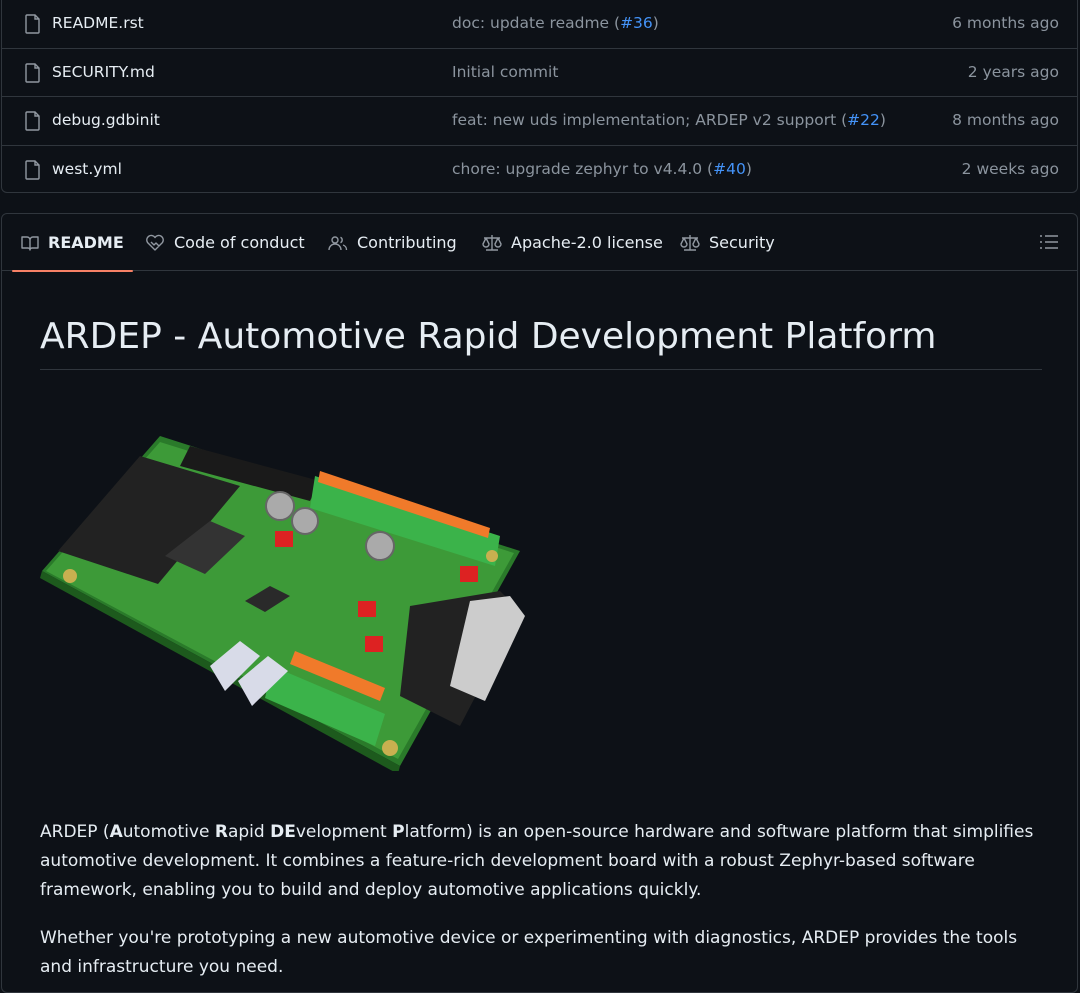 Image resolution: width=1080 pixels, height=993 pixels. I want to click on commit-text: Initial commit, so click(505, 72).